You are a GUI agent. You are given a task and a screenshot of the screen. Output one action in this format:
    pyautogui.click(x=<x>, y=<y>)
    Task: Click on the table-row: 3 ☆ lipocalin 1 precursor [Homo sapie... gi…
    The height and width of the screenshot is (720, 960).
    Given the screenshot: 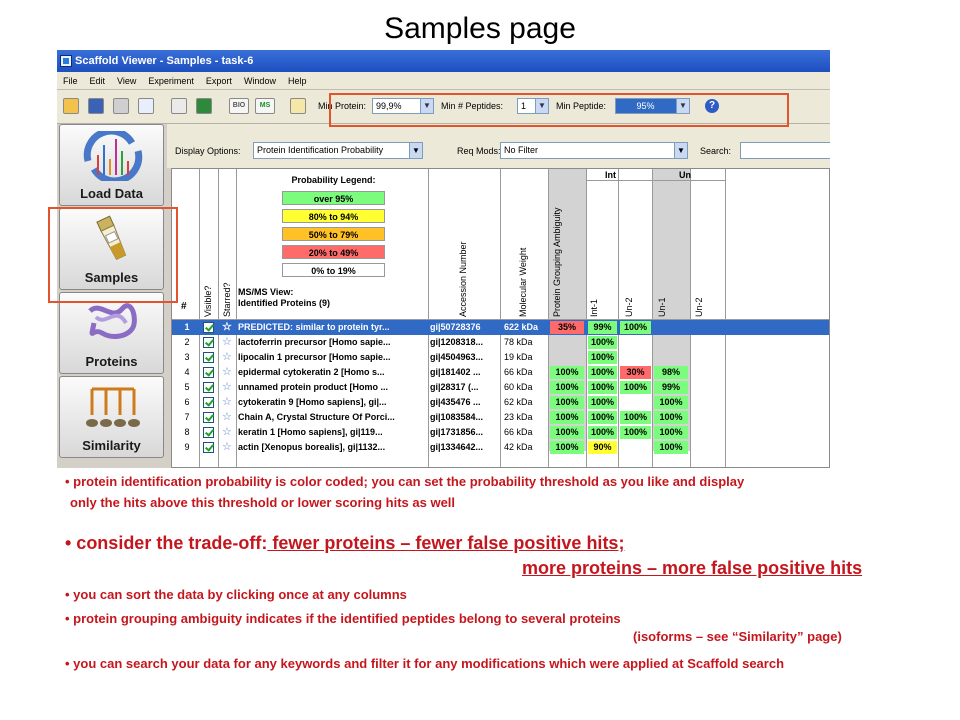 What is the action you would take?
    pyautogui.click(x=500, y=357)
    